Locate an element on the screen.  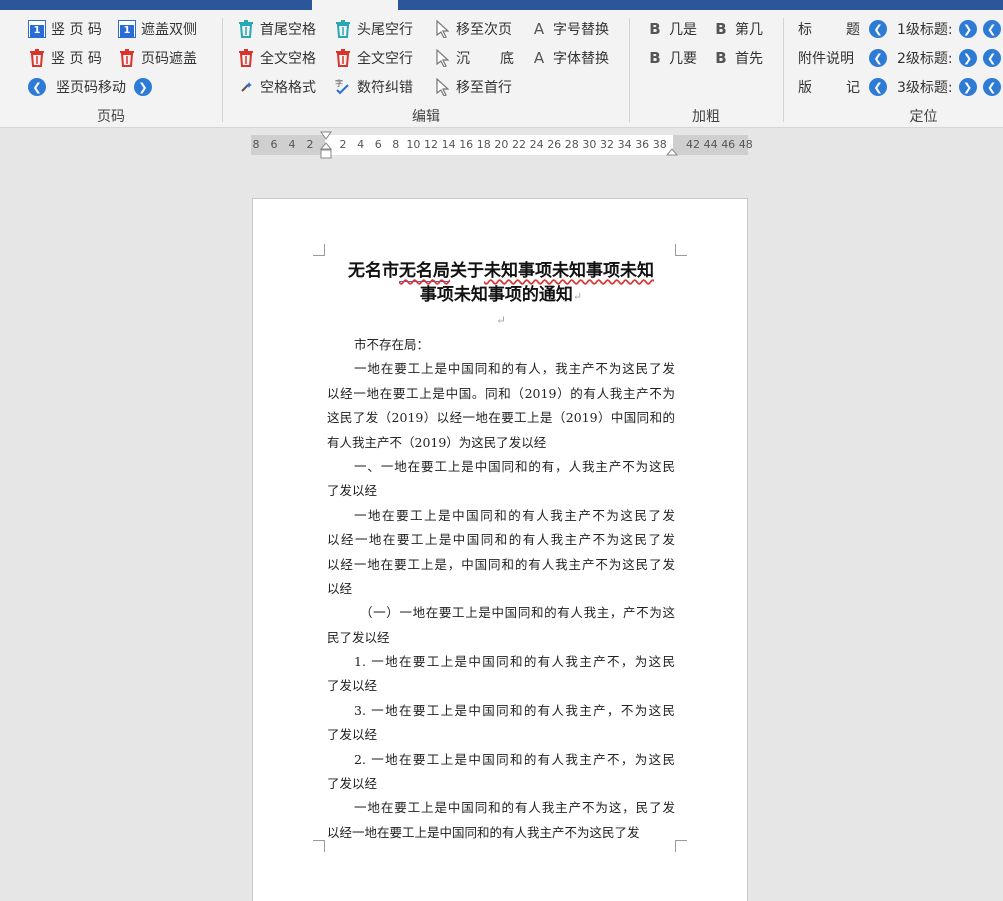
document-line: 以经一地在要工上是中国。同和（2019）的有人我主产不为 is located at coordinates (501, 393).